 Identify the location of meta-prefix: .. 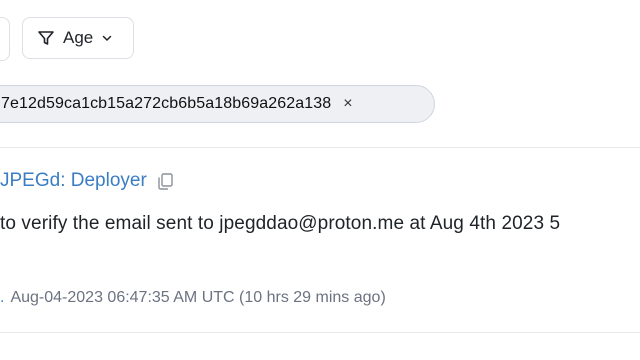
(2, 297).